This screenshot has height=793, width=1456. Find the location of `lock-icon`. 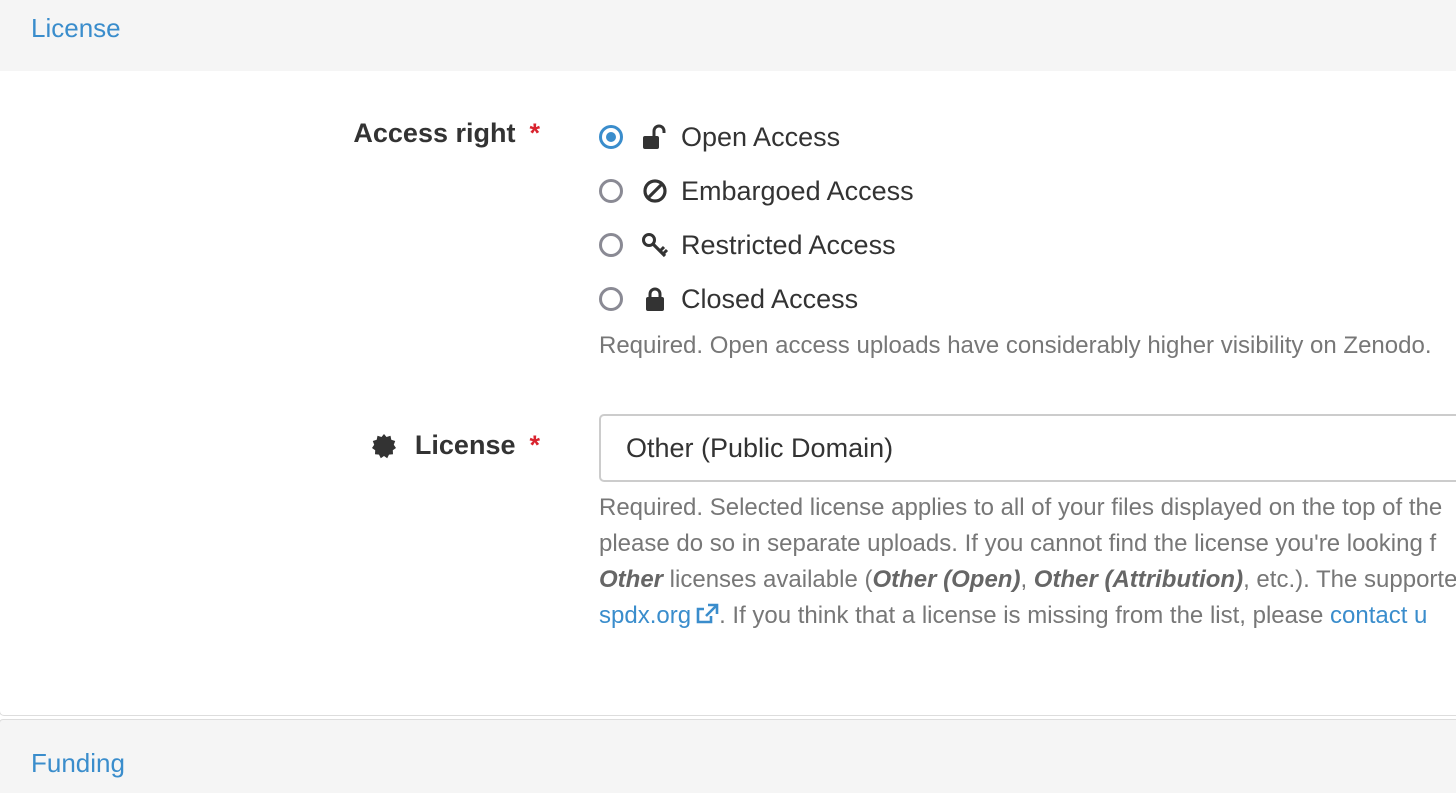

lock-icon is located at coordinates (655, 299).